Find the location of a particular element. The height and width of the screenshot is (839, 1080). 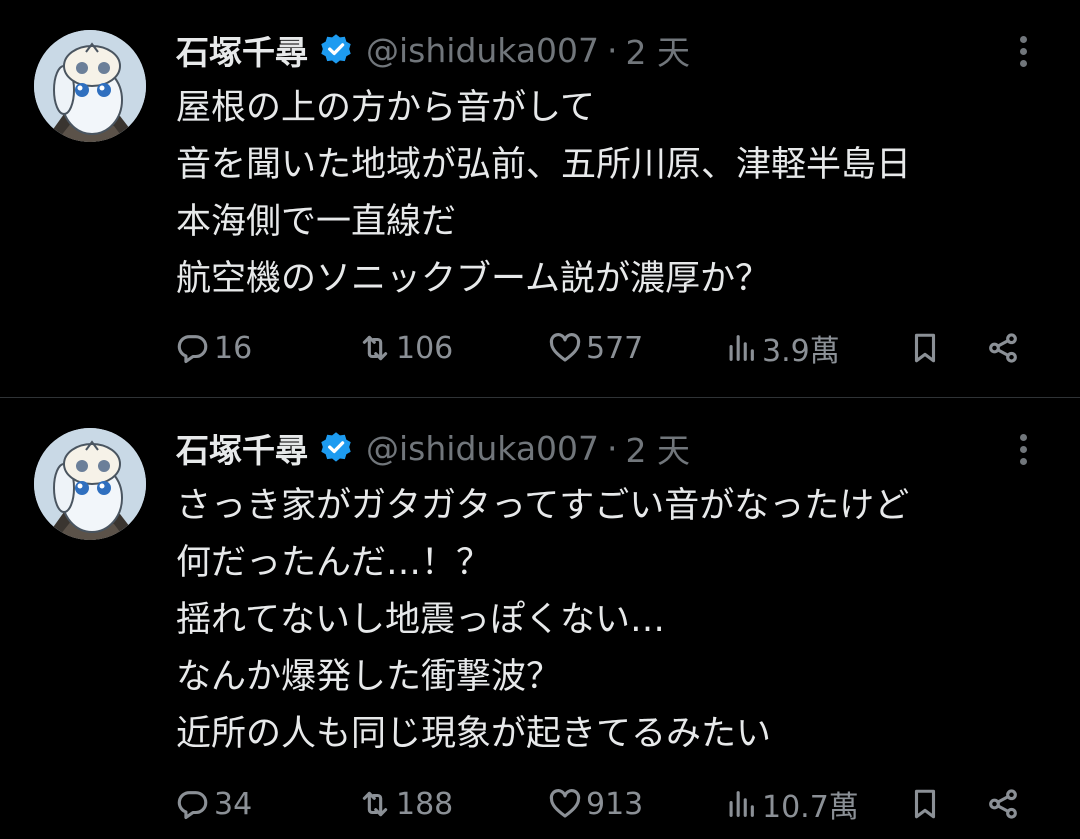

views-button: 10.7萬 is located at coordinates (791, 804).